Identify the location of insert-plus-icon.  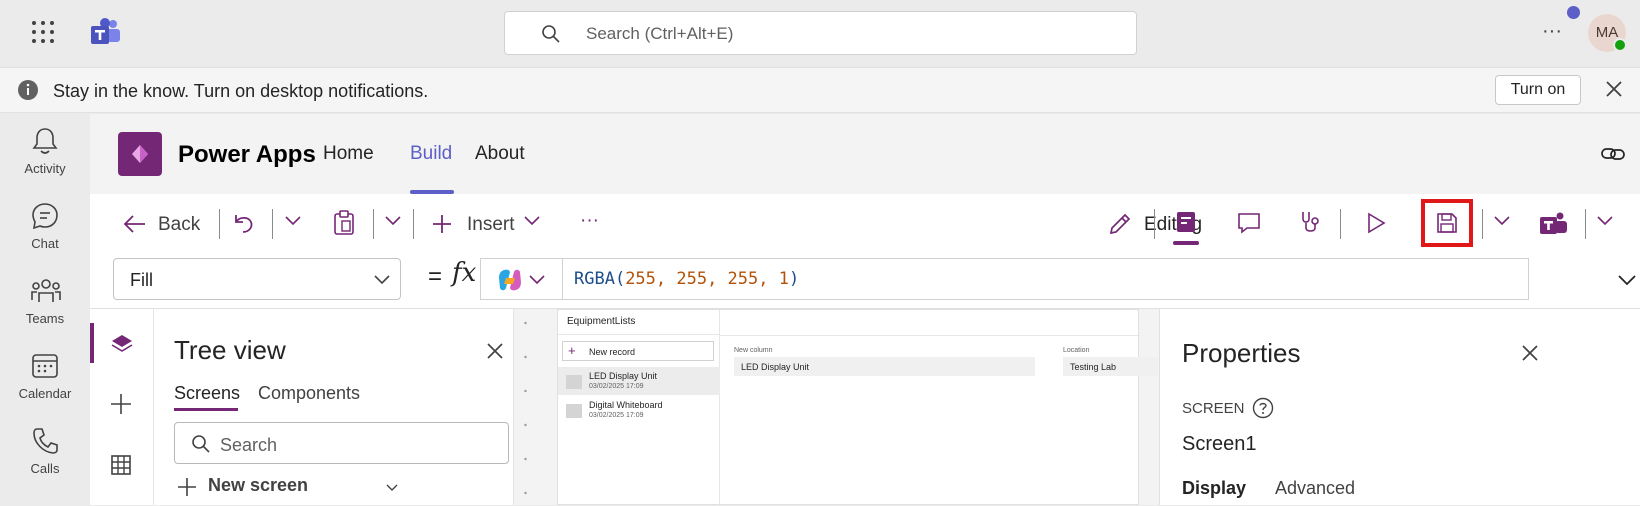
(121, 404).